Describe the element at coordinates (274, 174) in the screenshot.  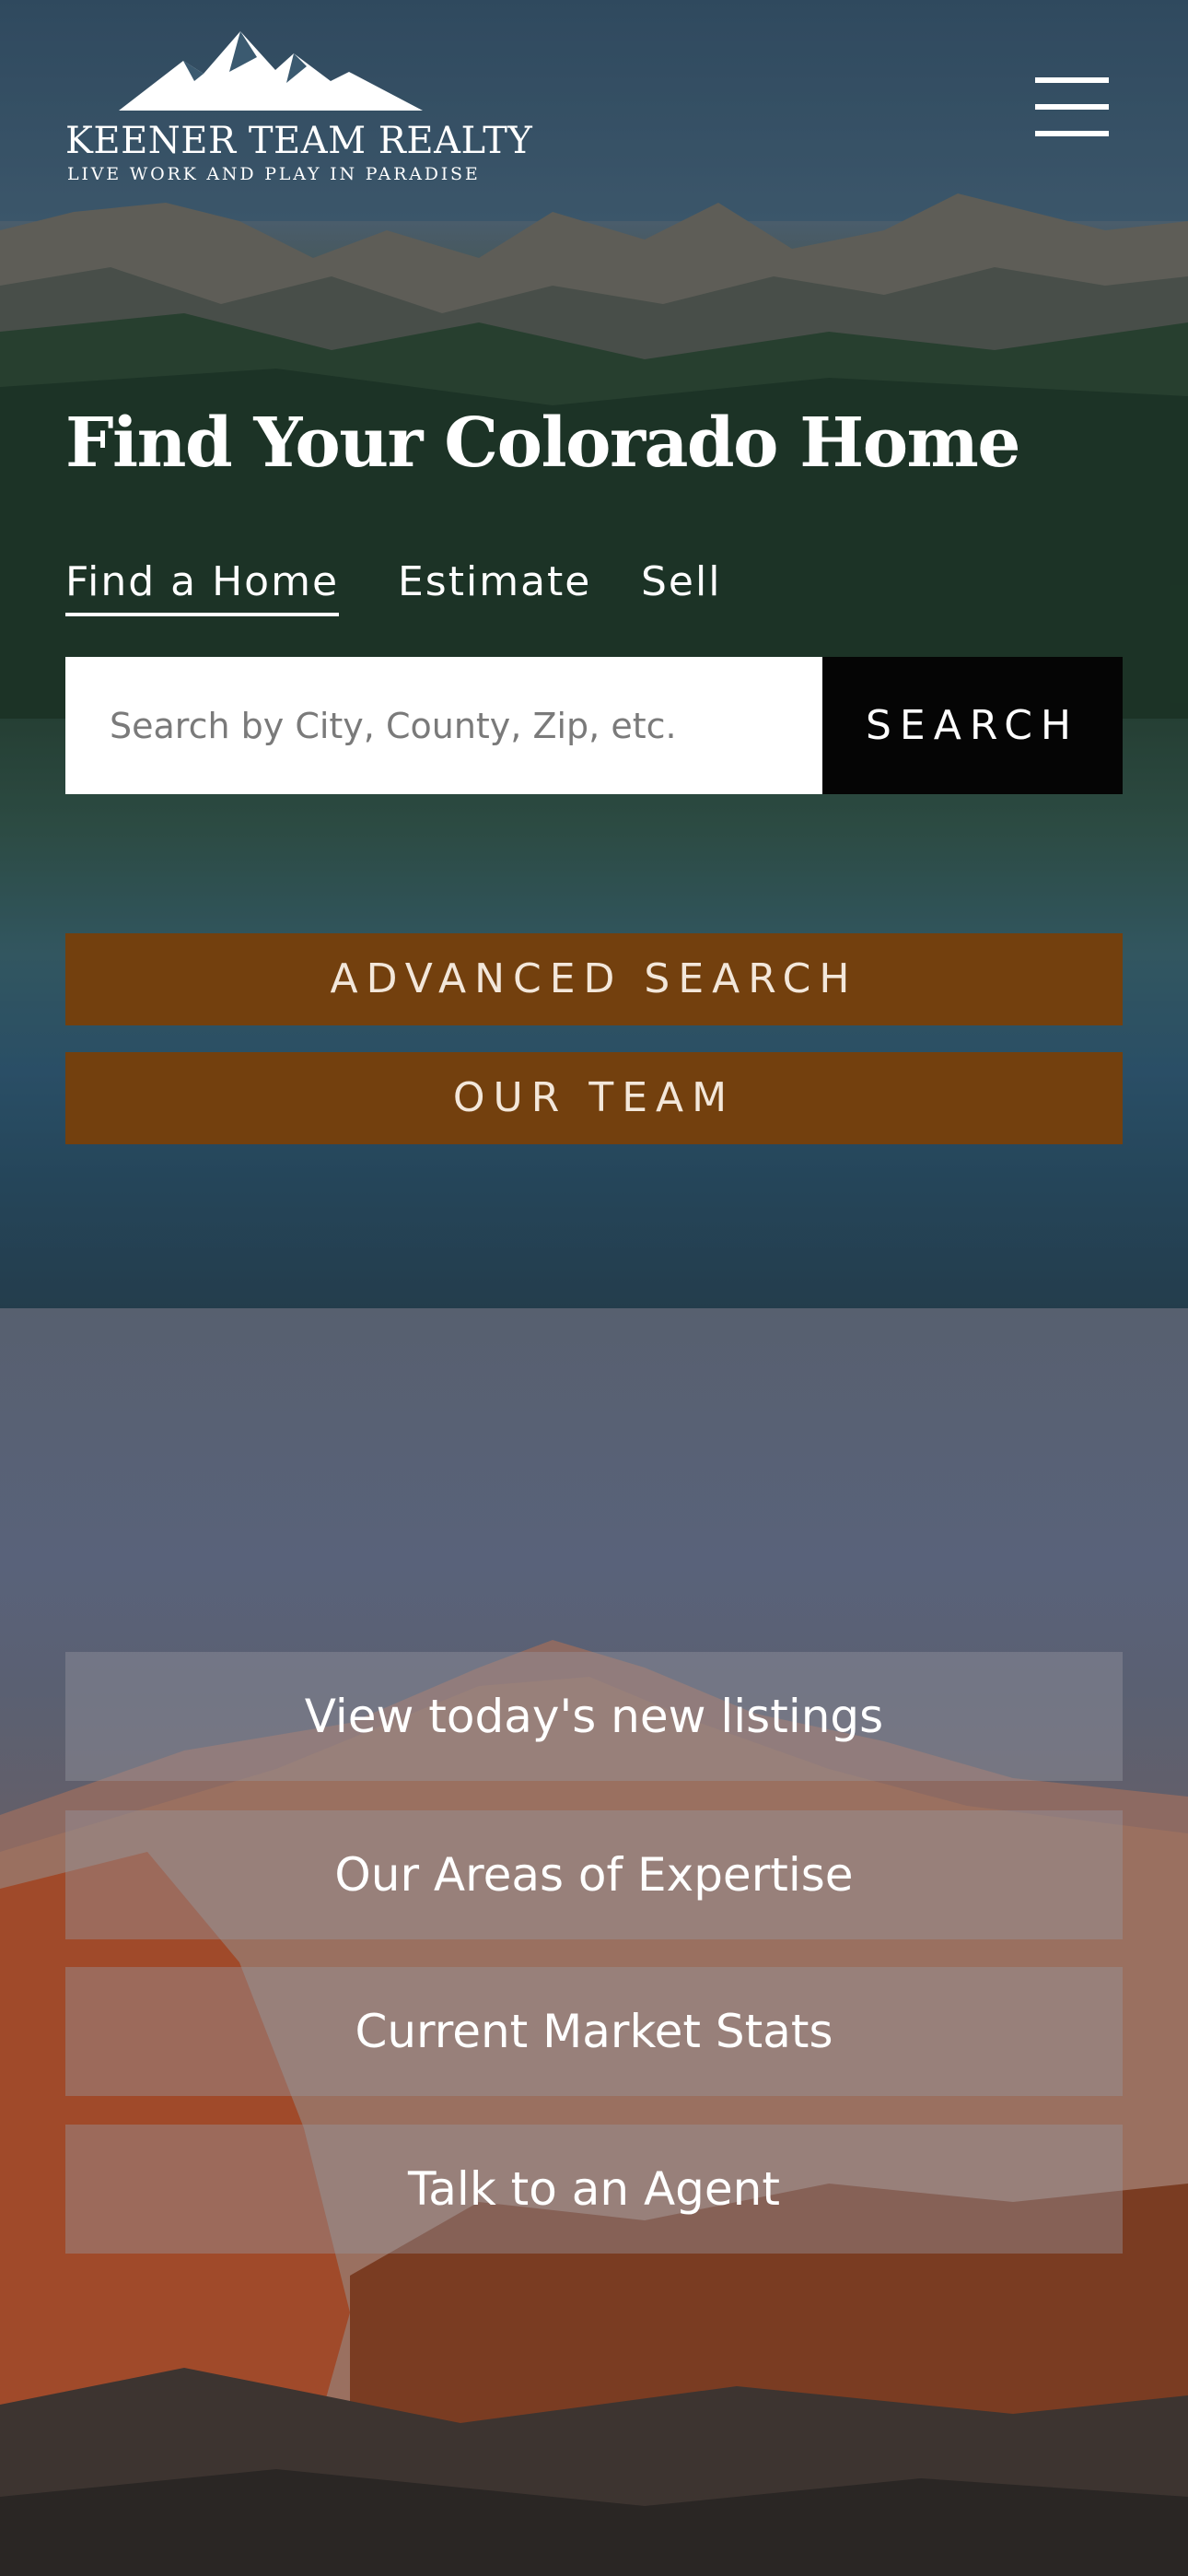
I see `brand-tagline: LIVE WORK AND PLAY IN PARADISE` at that location.